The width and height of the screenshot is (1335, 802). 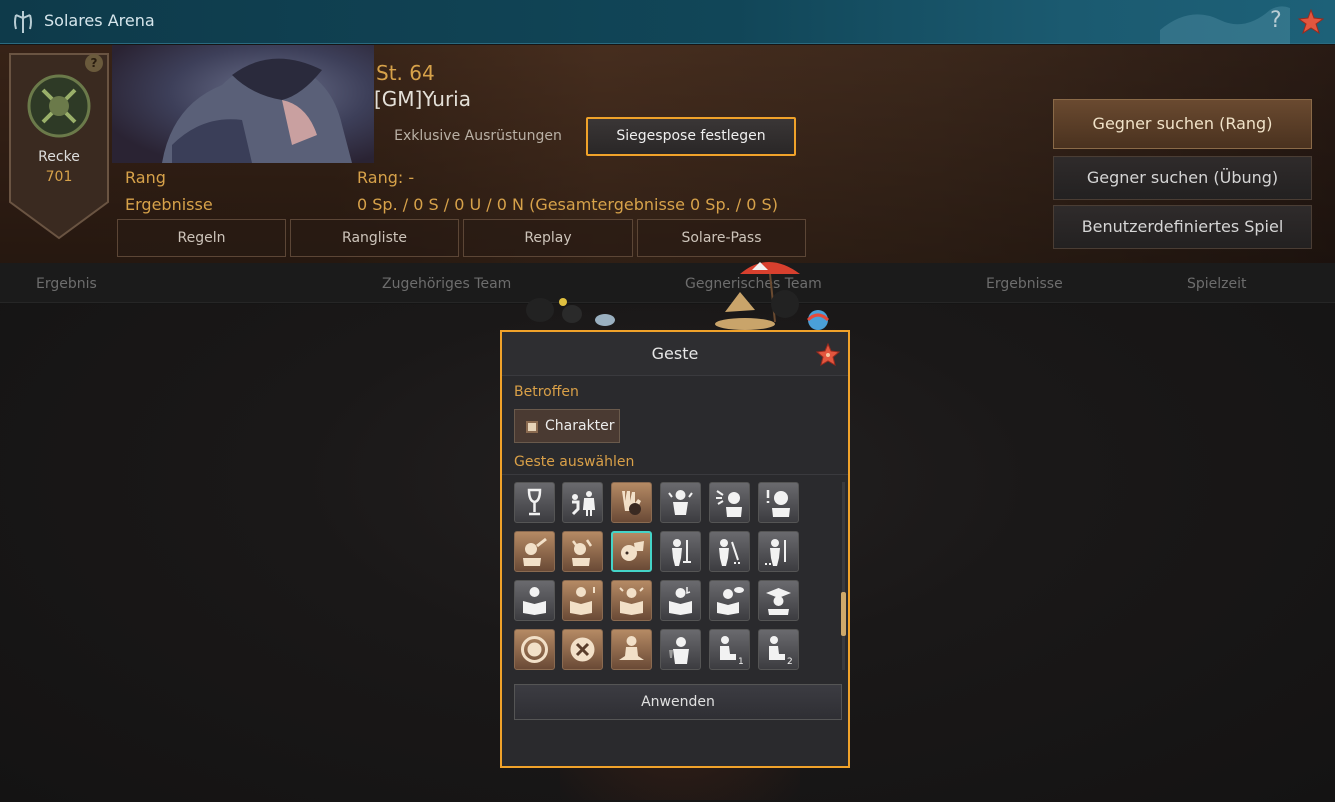 What do you see at coordinates (843, 576) in the screenshot?
I see `gesture-scrollbar-track` at bounding box center [843, 576].